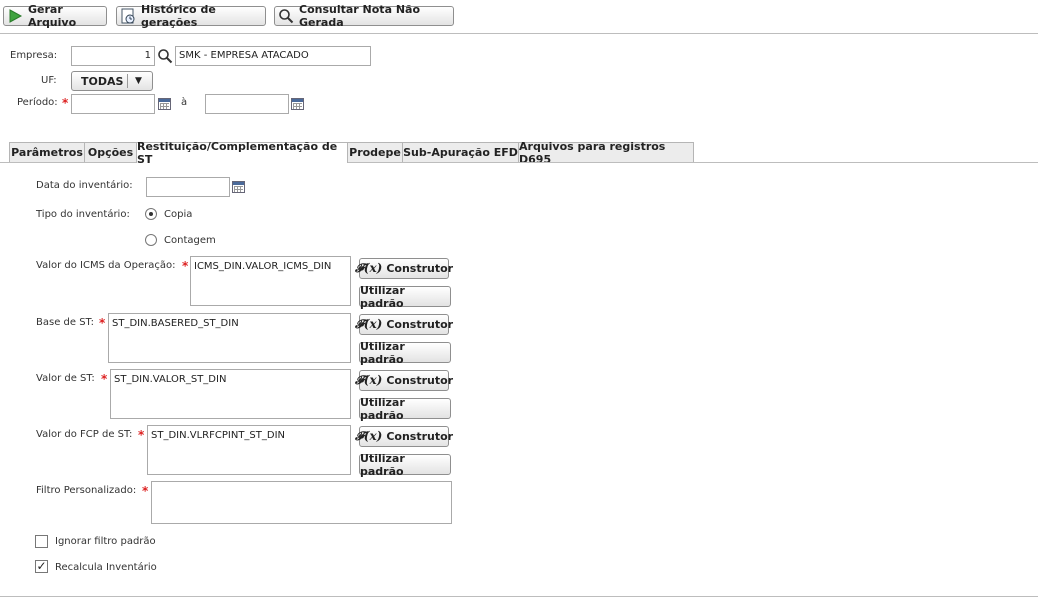  I want to click on valor-st-padrao-button: Utilizar padrão, so click(405, 409).